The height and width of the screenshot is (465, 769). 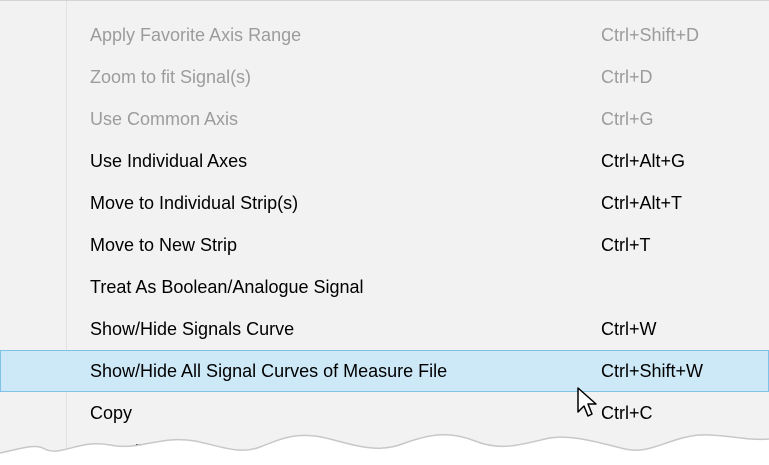 What do you see at coordinates (384, 245) in the screenshot?
I see `menu-item-move-to-new-strip: Move to New Strip Ctrl+T` at bounding box center [384, 245].